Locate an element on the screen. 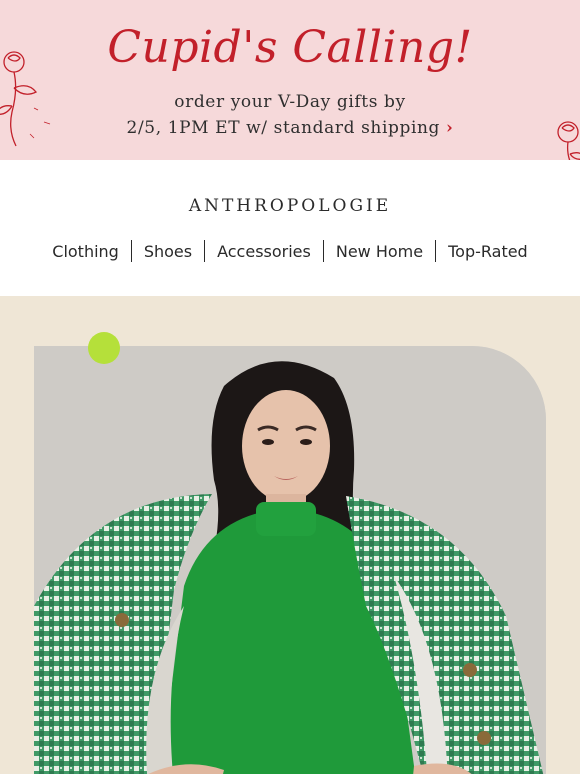 The image size is (580, 774). promo-headline: Cupid's Calling! is located at coordinates (290, 47).